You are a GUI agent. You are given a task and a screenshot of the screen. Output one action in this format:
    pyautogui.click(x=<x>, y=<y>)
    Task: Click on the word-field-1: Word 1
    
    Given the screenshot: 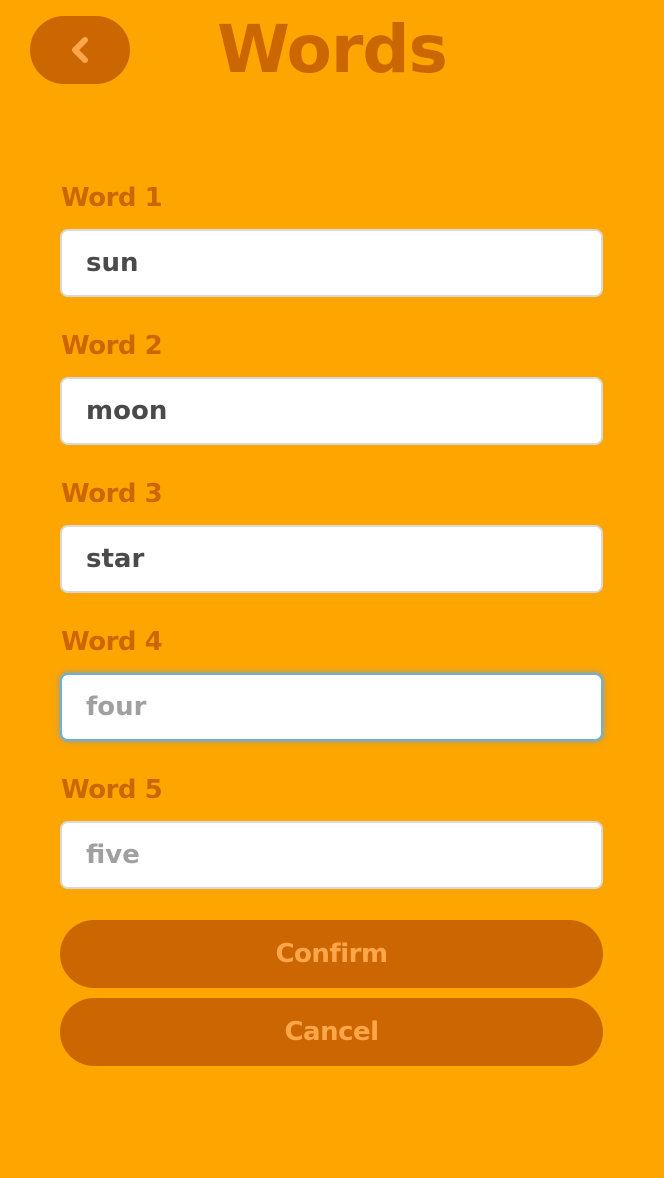 What is the action you would take?
    pyautogui.click(x=331, y=238)
    